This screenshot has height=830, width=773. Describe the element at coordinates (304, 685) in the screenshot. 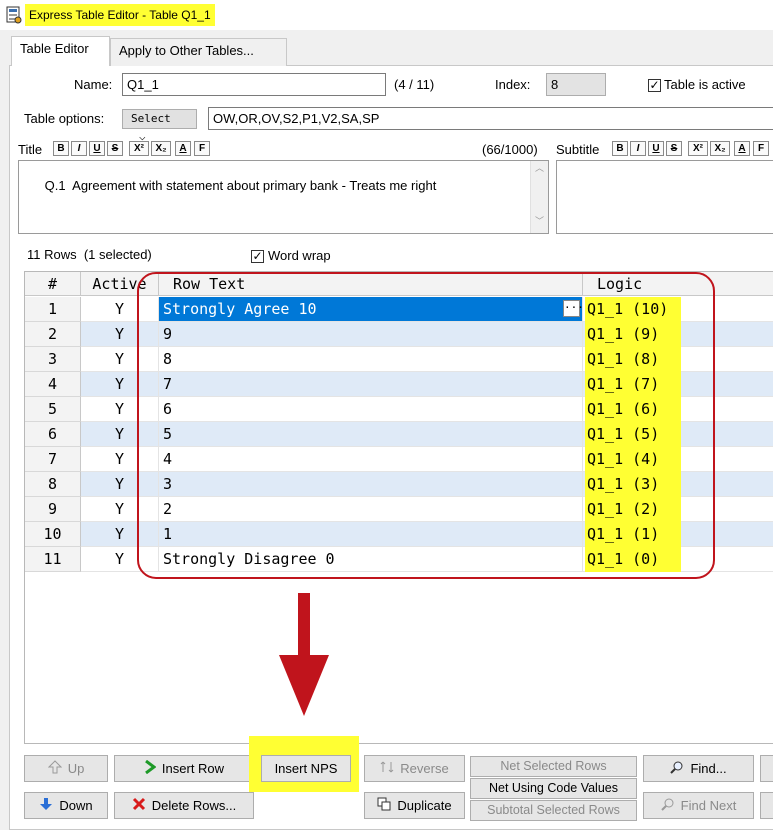

I see `annotation-arrow-head` at that location.